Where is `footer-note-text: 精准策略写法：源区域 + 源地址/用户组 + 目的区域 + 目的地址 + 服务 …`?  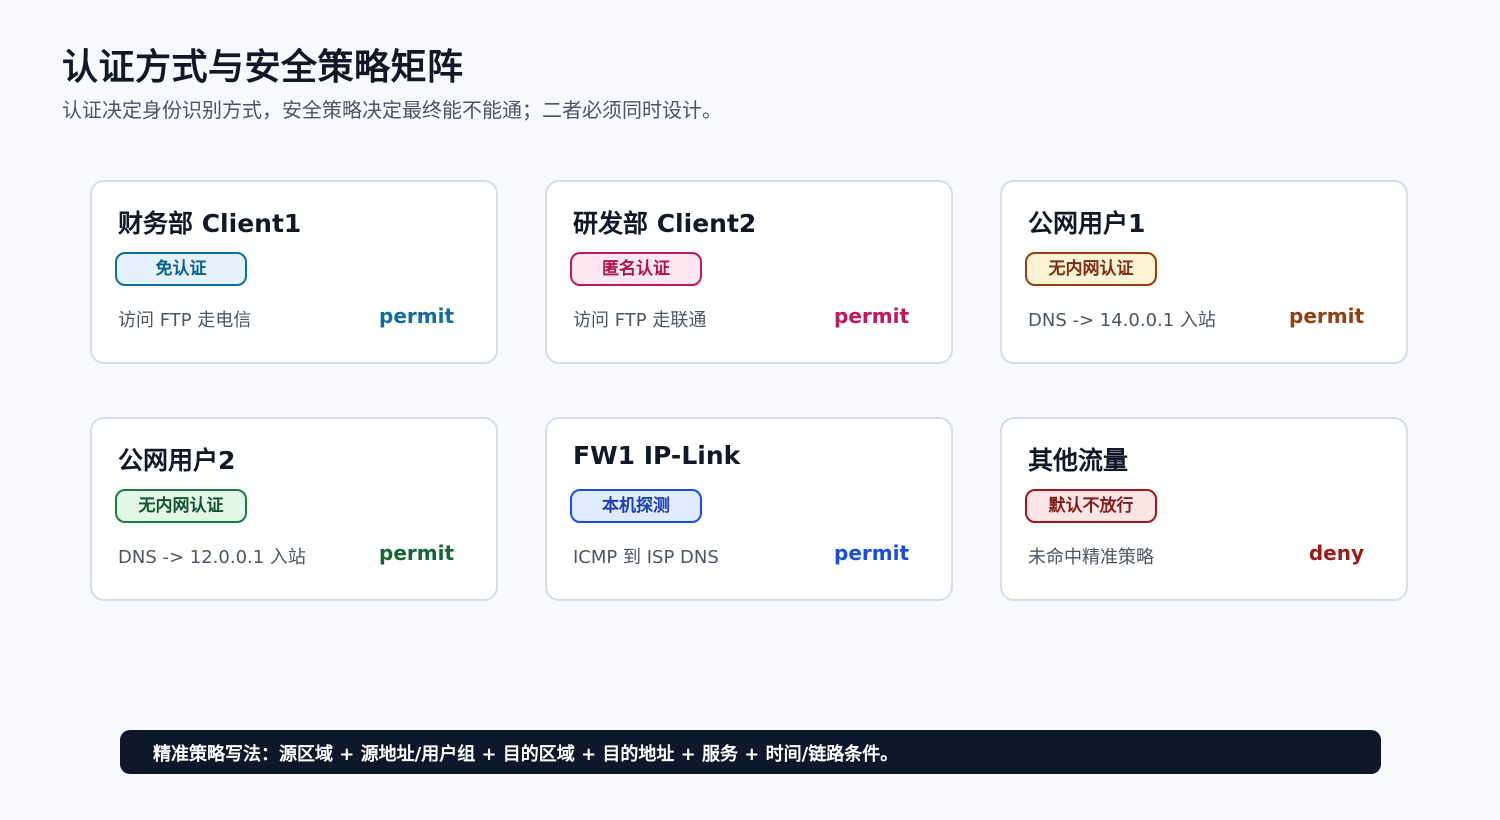 footer-note-text: 精准策略写法：源区域 + 源地址/用户组 + 目的区域 + 目的地址 + 服务 … is located at coordinates (526, 754).